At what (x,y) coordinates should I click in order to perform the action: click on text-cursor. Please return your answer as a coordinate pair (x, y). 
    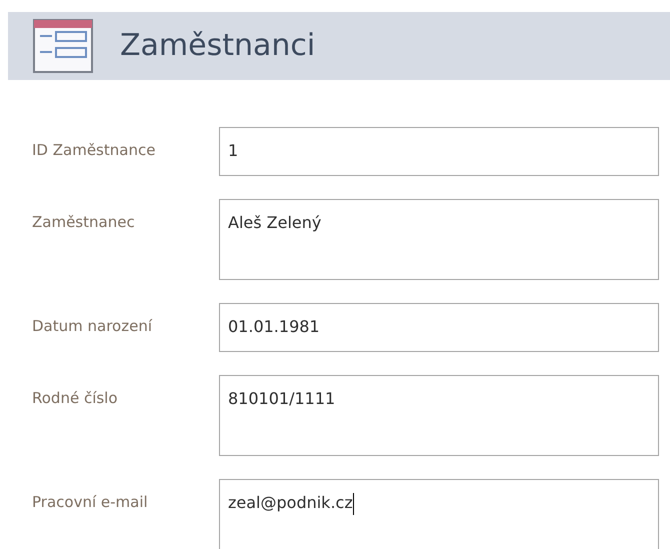
    Looking at the image, I should click on (353, 503).